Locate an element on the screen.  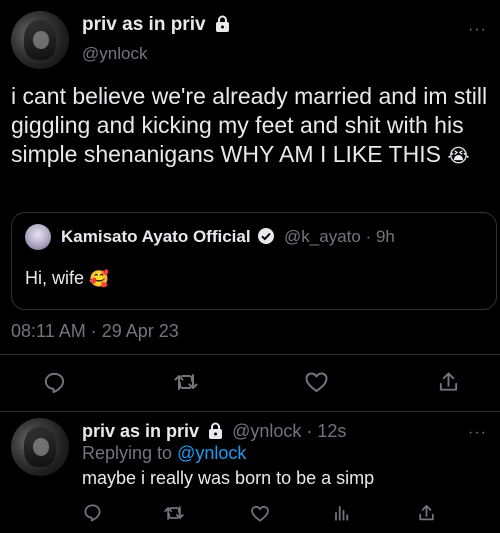
reply-text: maybe i really was born to be a simp is located at coordinates (228, 478).